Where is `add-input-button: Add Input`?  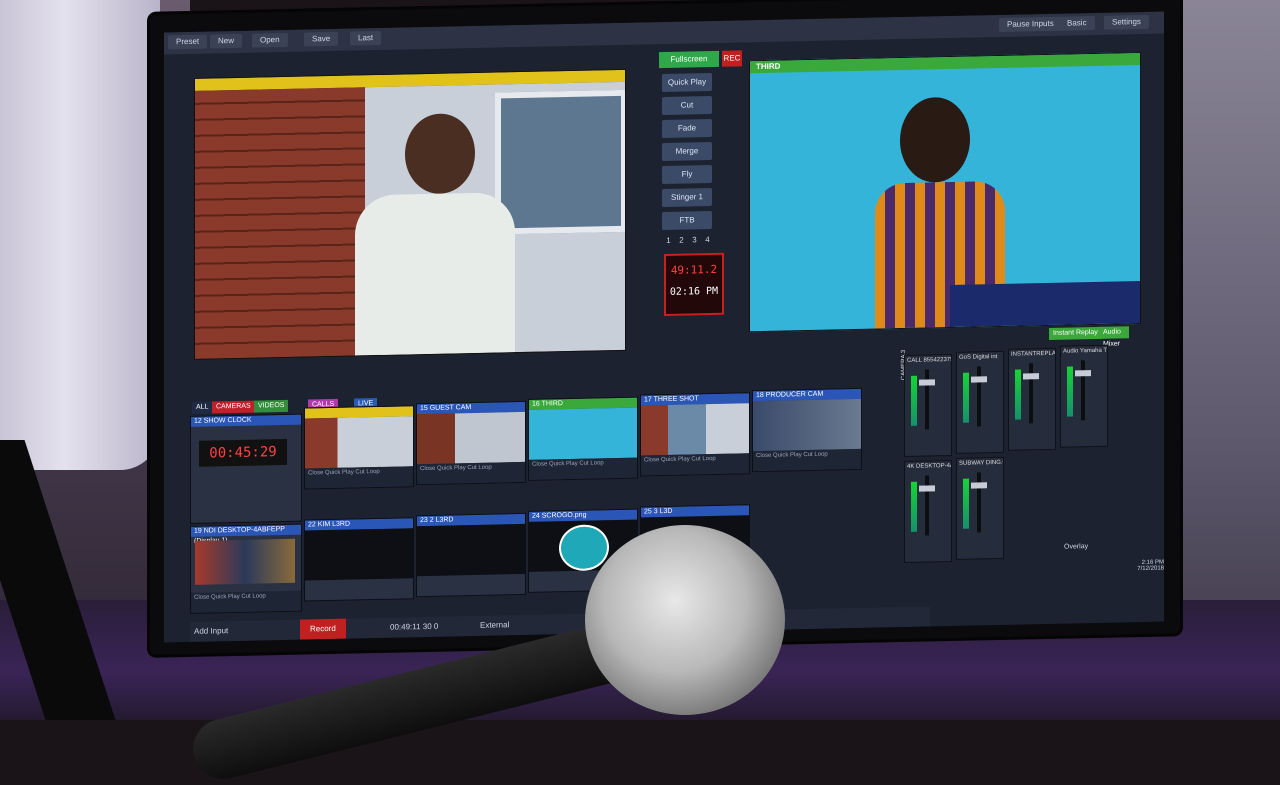 add-input-button: Add Input is located at coordinates (211, 631).